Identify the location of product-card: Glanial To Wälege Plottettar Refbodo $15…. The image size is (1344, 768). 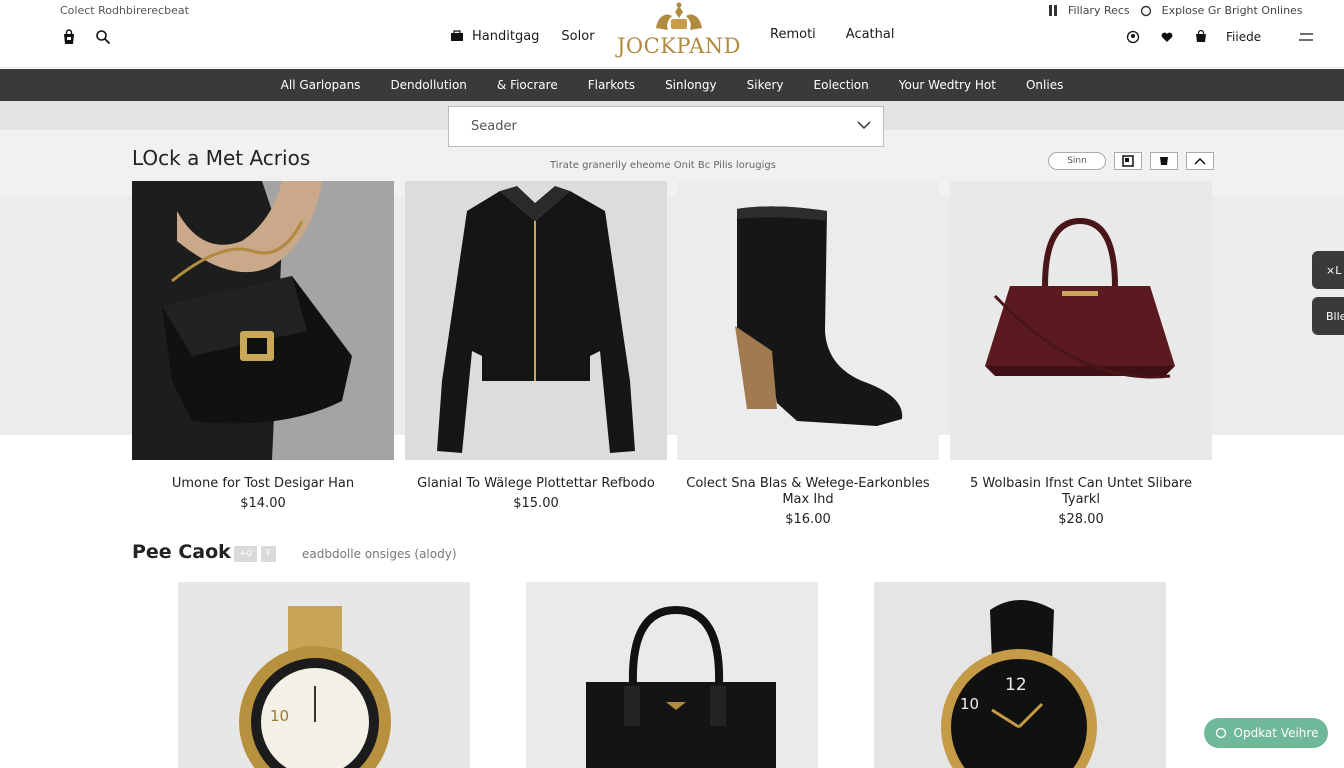
(536, 346).